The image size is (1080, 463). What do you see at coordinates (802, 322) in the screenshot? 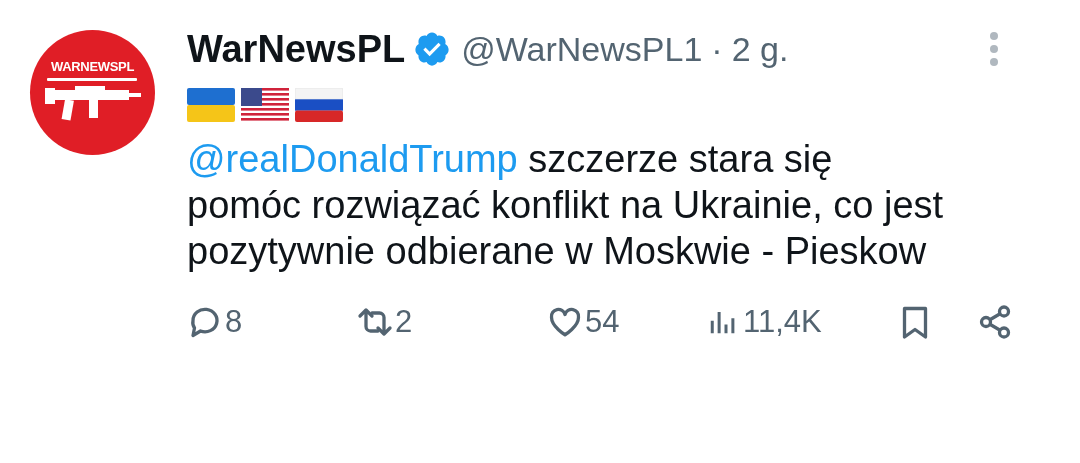
I see `views-button: 11,4K` at bounding box center [802, 322].